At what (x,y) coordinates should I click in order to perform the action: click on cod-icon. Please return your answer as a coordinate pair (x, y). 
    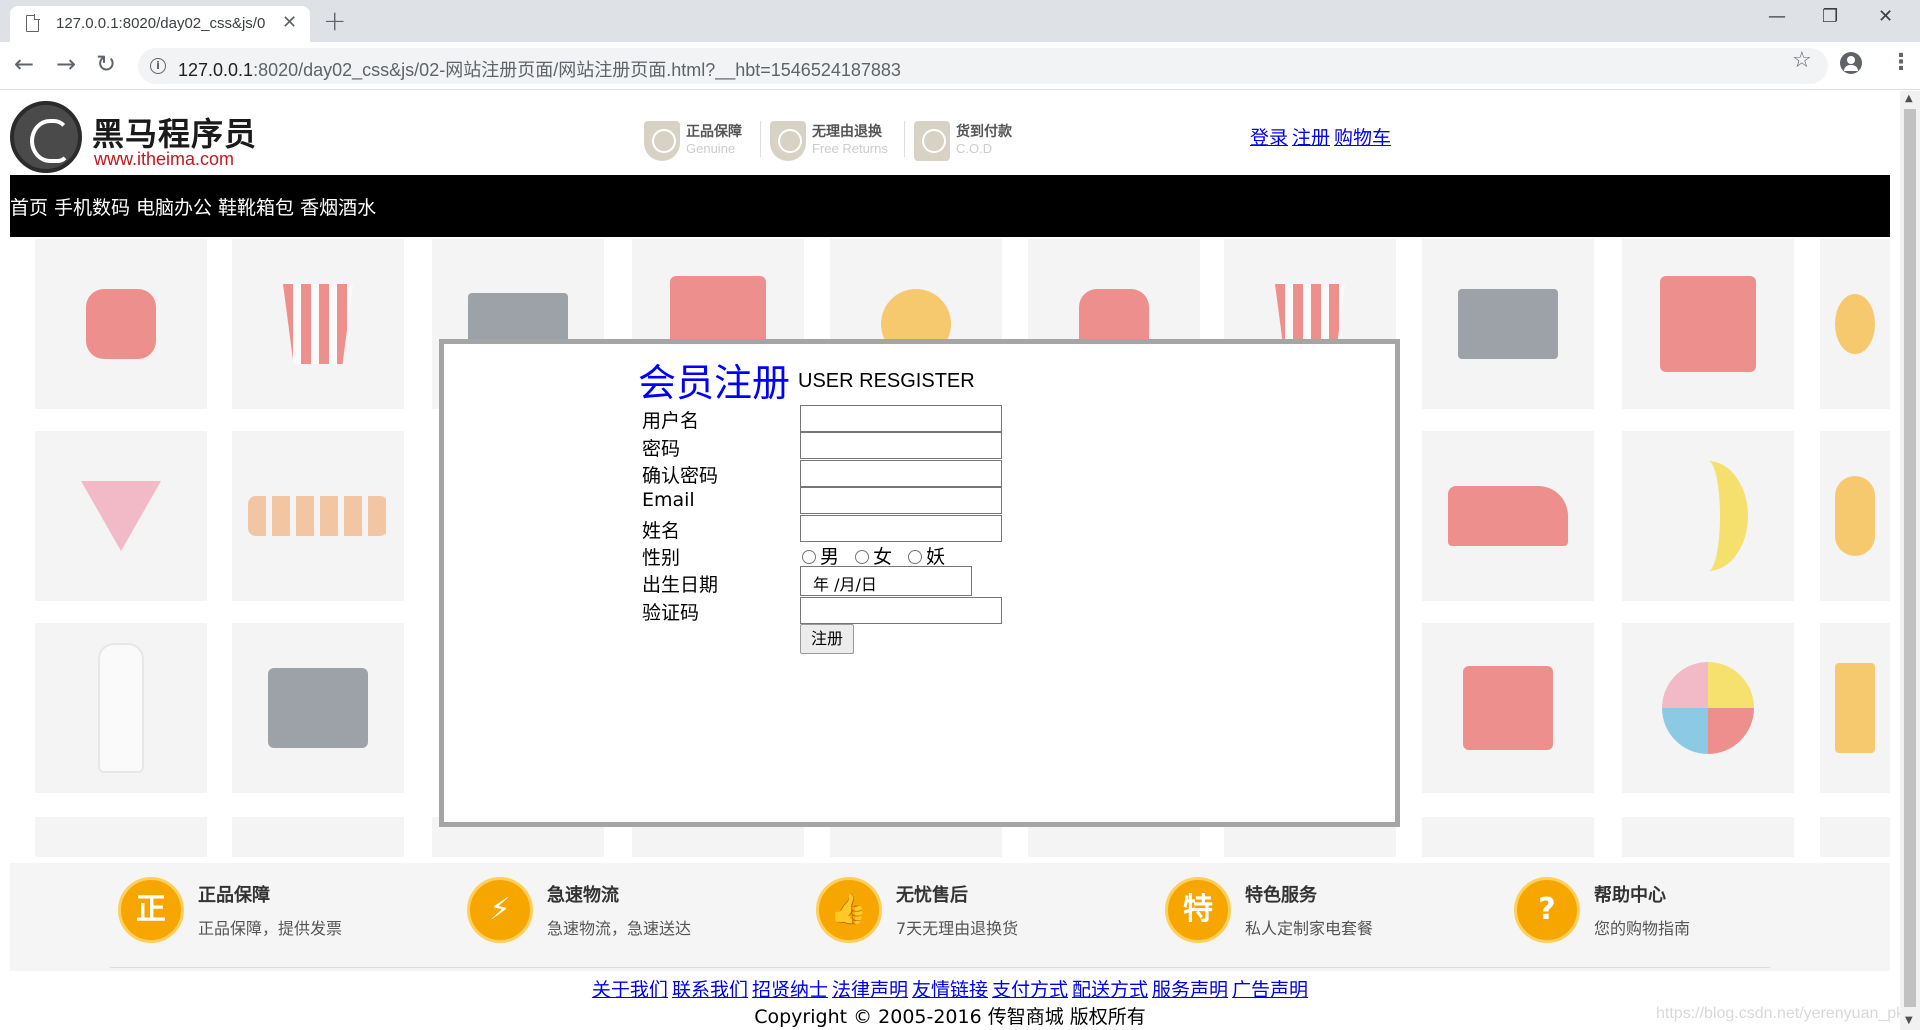
    Looking at the image, I should click on (932, 141).